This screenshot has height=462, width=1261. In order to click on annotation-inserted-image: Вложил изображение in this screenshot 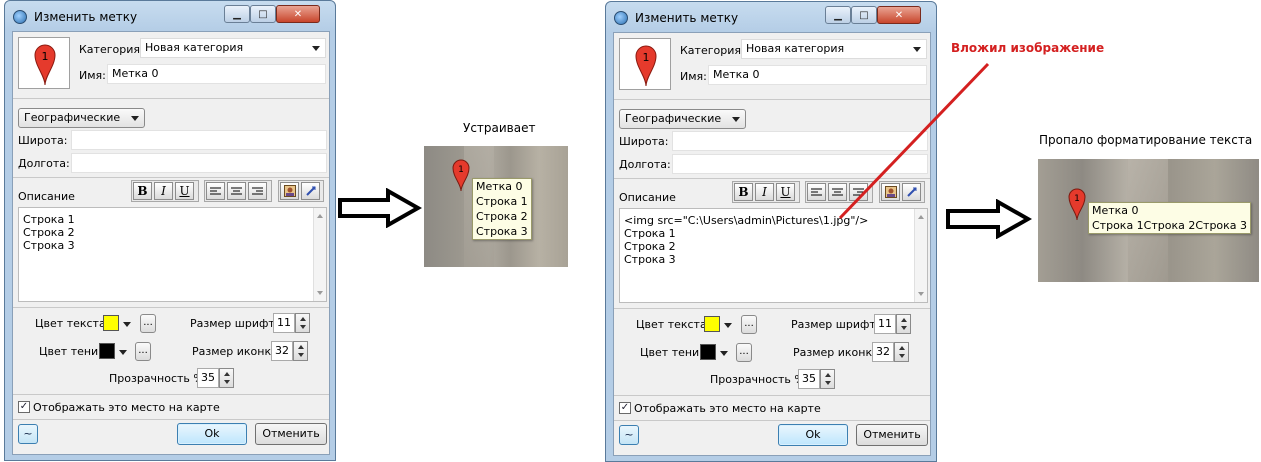, I will do `click(1028, 48)`.